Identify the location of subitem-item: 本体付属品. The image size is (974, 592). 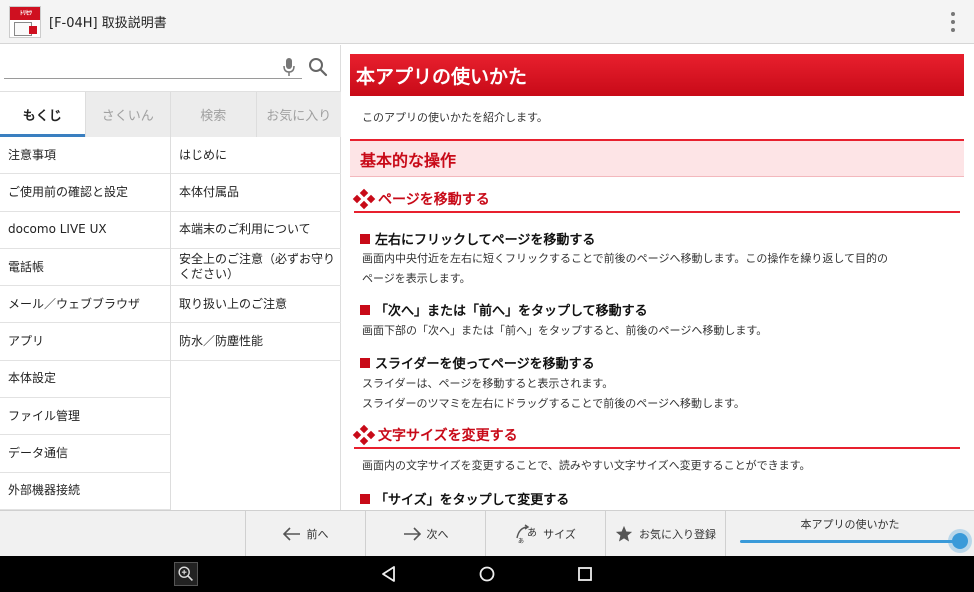
(256, 193).